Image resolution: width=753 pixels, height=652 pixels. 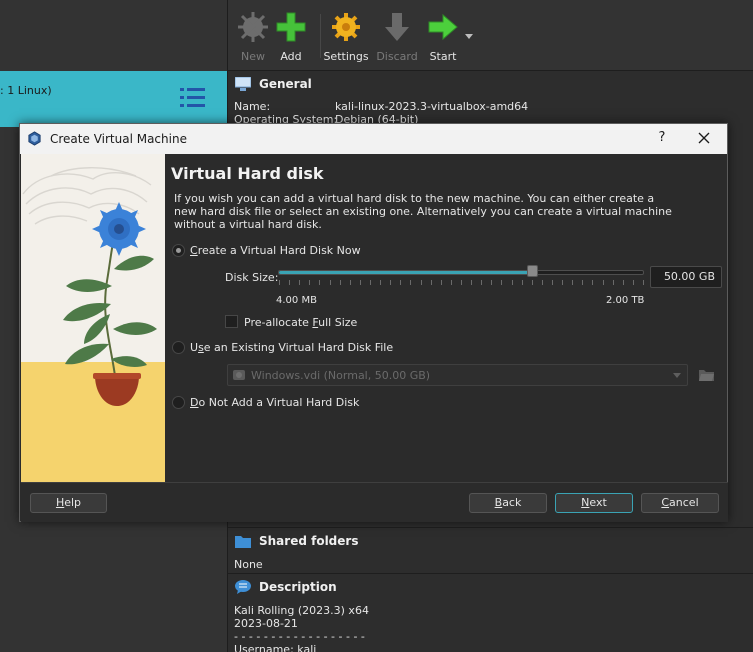 What do you see at coordinates (625, 300) in the screenshot?
I see `disk-size-max-label: 2.00 TB` at bounding box center [625, 300].